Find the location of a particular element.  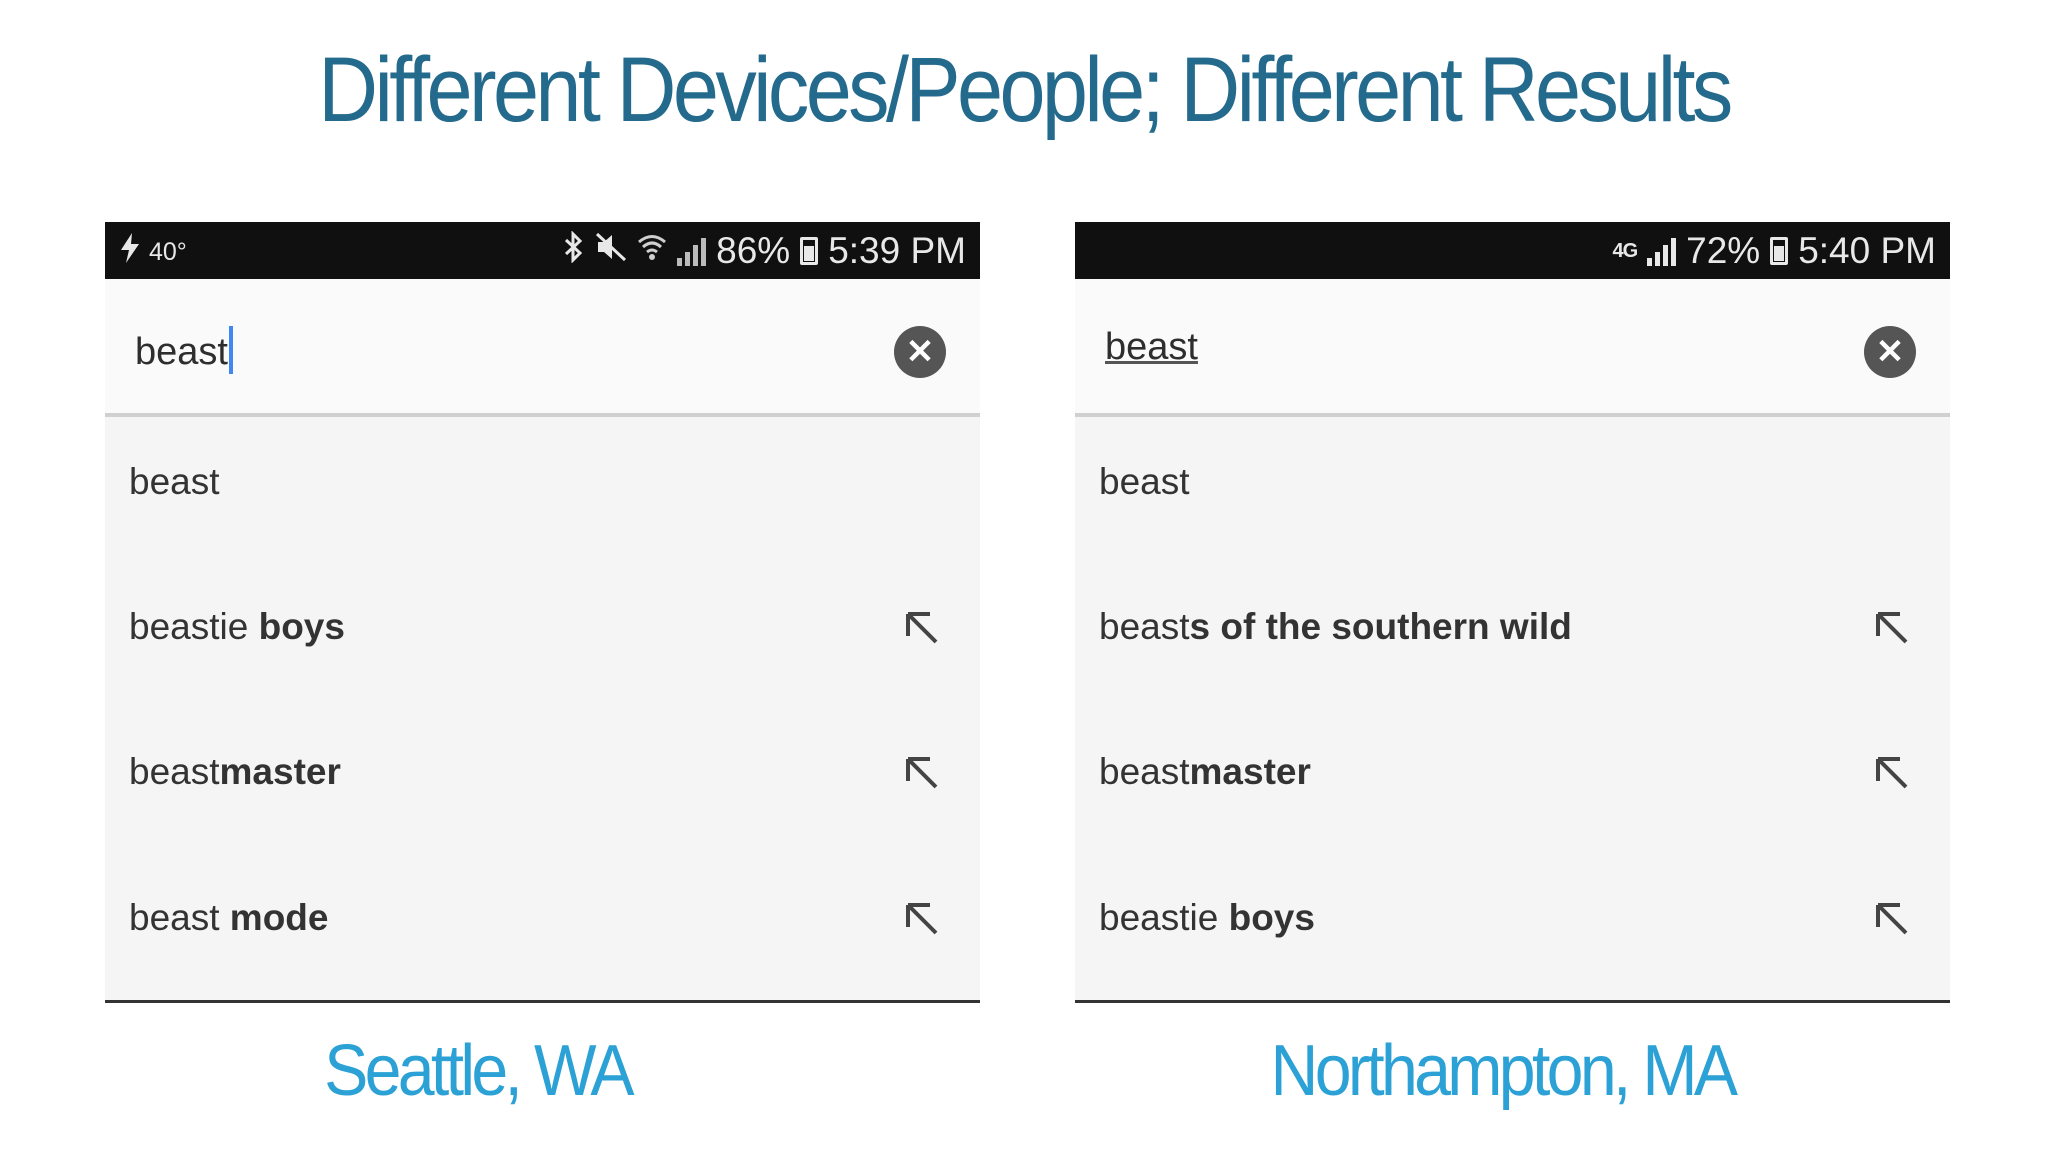

status-bar: 4G 72% 5:40 PM is located at coordinates (1512, 250).